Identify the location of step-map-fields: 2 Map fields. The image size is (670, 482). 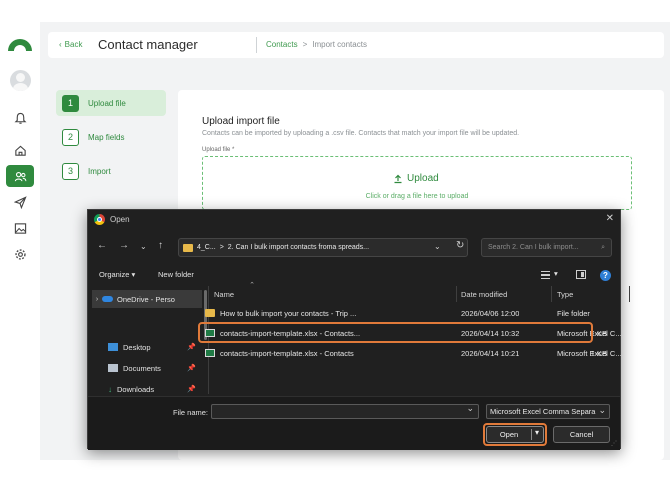
(111, 137).